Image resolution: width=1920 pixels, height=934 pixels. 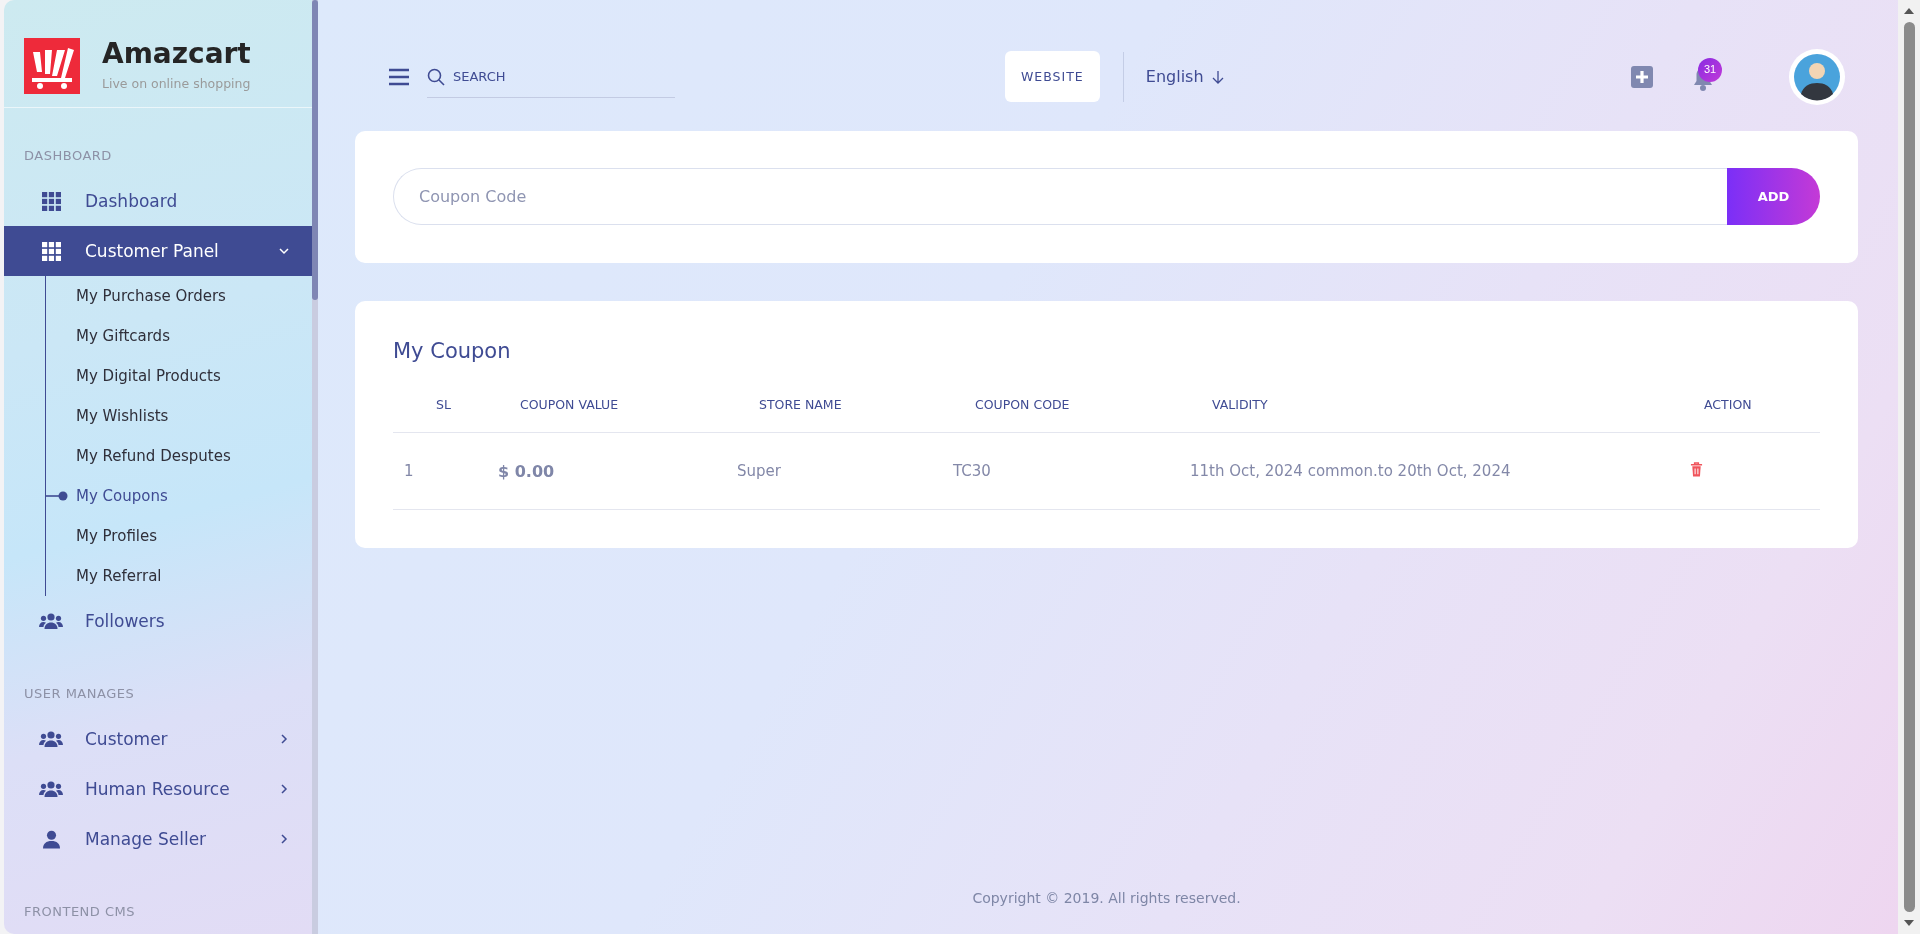 What do you see at coordinates (107, 416) in the screenshot?
I see `submenu-item: My Wishlists` at bounding box center [107, 416].